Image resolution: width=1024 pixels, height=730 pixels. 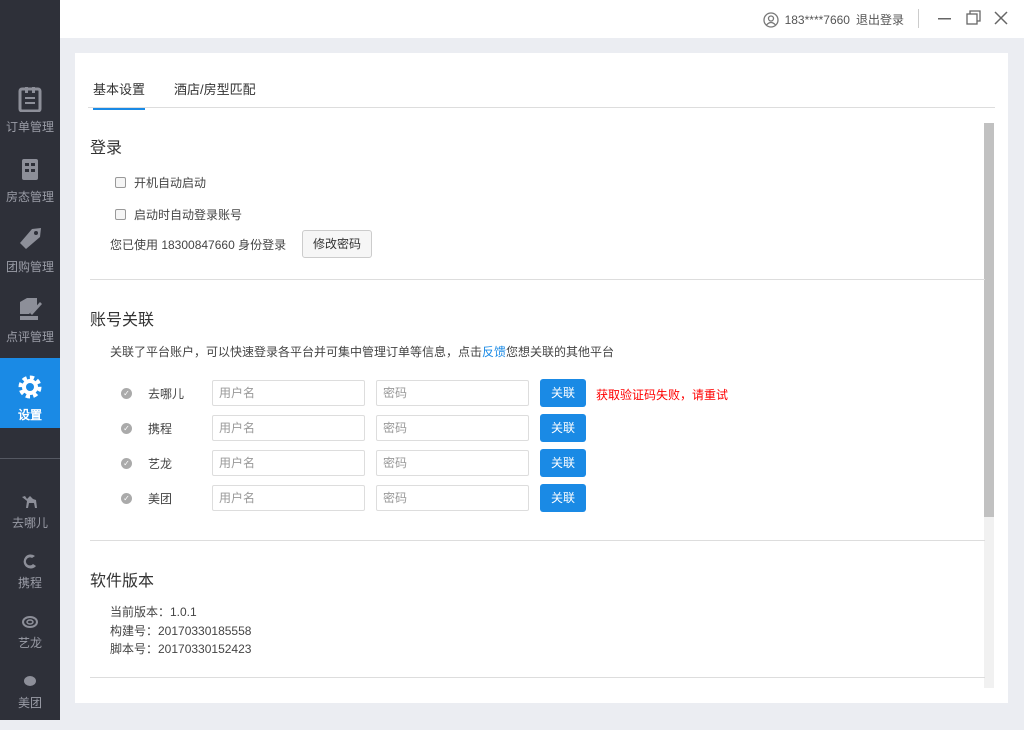 What do you see at coordinates (30, 238) in the screenshot?
I see `tag-icon` at bounding box center [30, 238].